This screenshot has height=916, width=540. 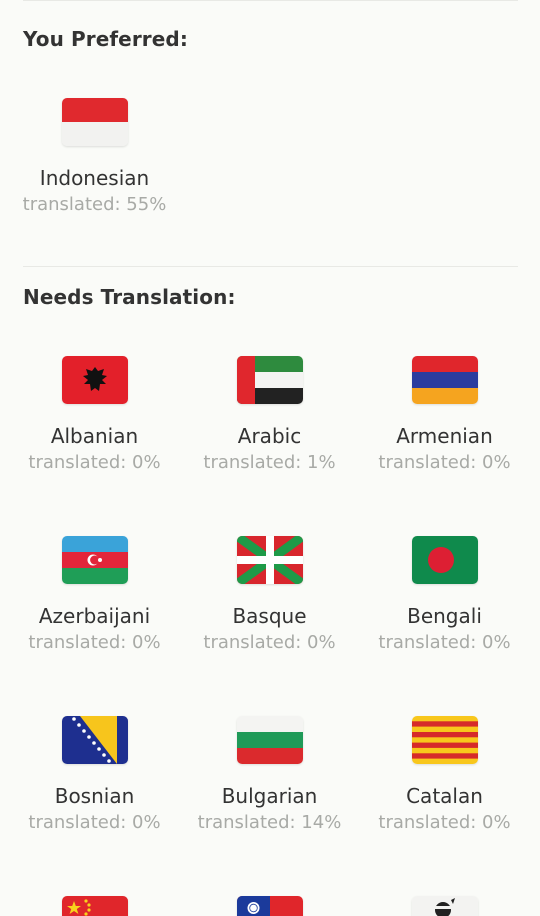 What do you see at coordinates (444, 560) in the screenshot?
I see `bangladesh-flag-icon` at bounding box center [444, 560].